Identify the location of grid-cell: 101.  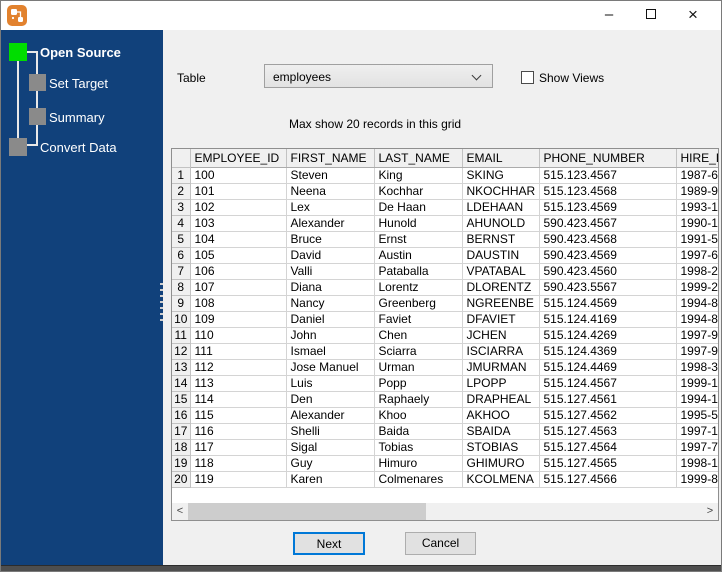
(238, 191).